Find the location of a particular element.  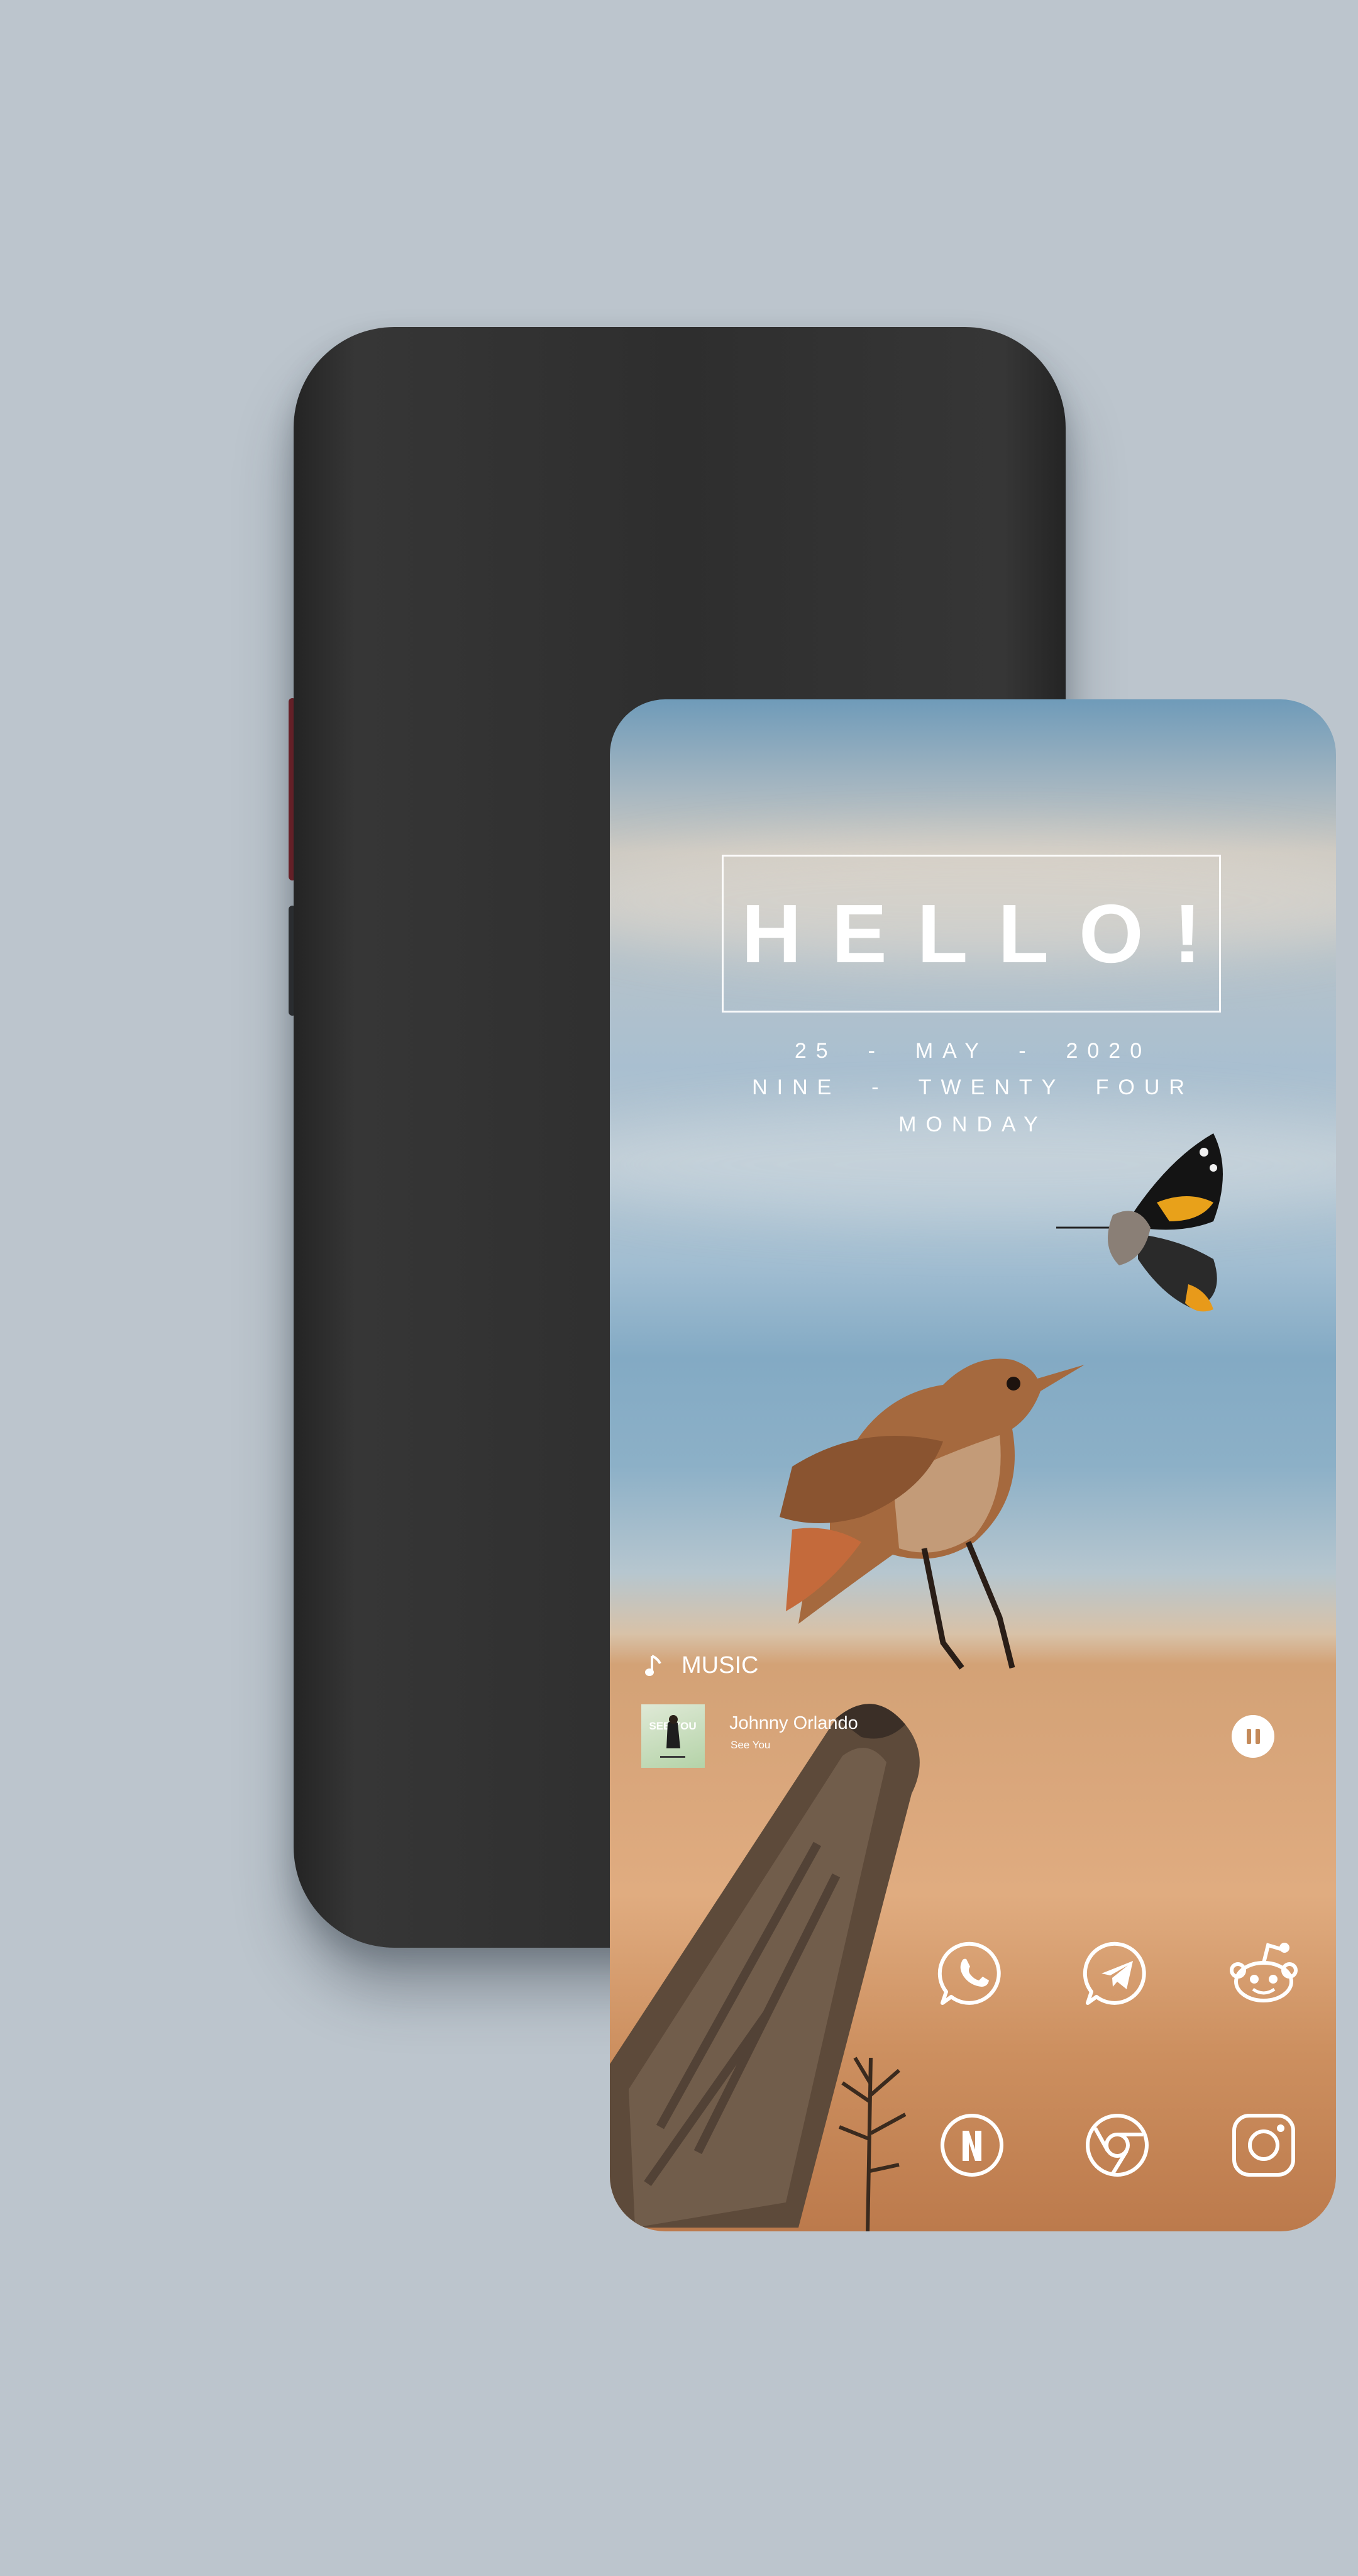

reddit-icon is located at coordinates (1263, 1973).